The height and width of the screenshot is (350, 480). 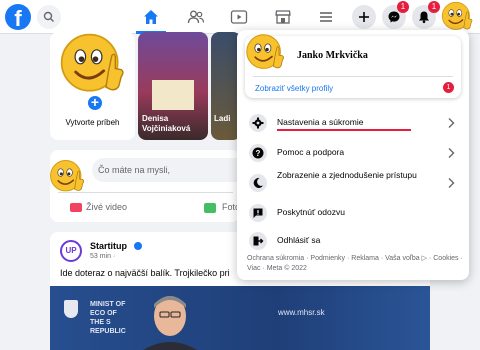 I want to click on moon-icon, so click(x=258, y=183).